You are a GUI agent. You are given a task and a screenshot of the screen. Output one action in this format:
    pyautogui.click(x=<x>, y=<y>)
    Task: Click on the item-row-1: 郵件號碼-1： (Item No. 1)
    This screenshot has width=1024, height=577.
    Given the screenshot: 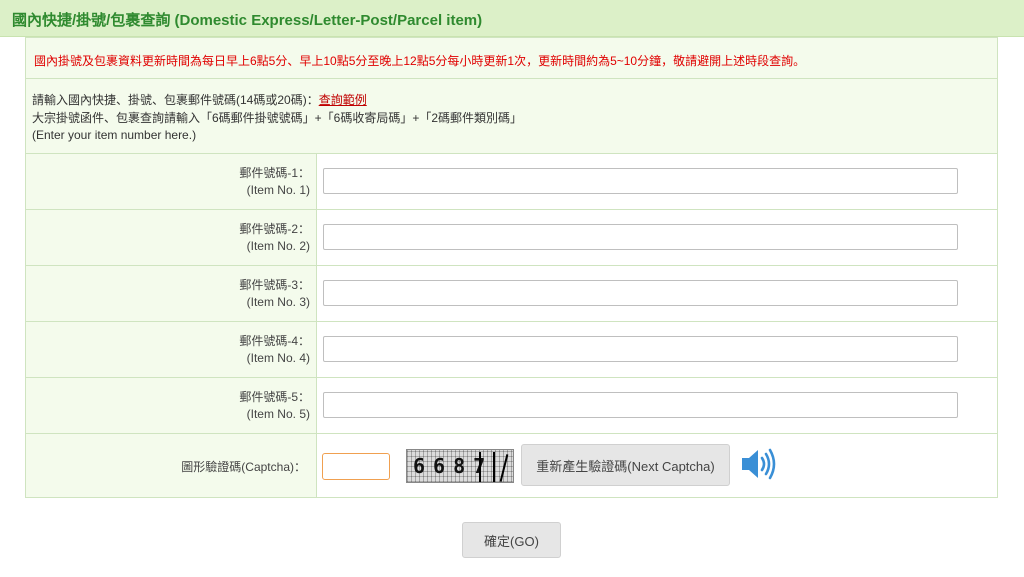 What is the action you would take?
    pyautogui.click(x=511, y=182)
    